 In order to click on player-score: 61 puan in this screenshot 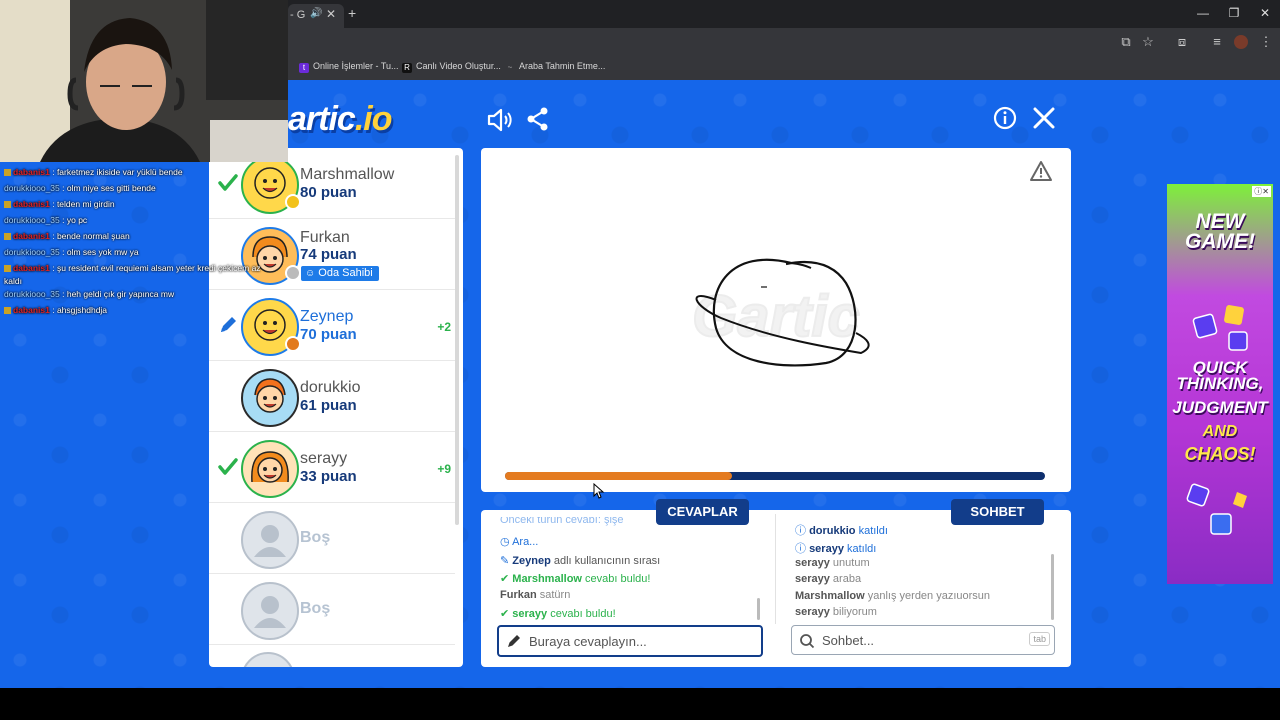, I will do `click(328, 405)`.